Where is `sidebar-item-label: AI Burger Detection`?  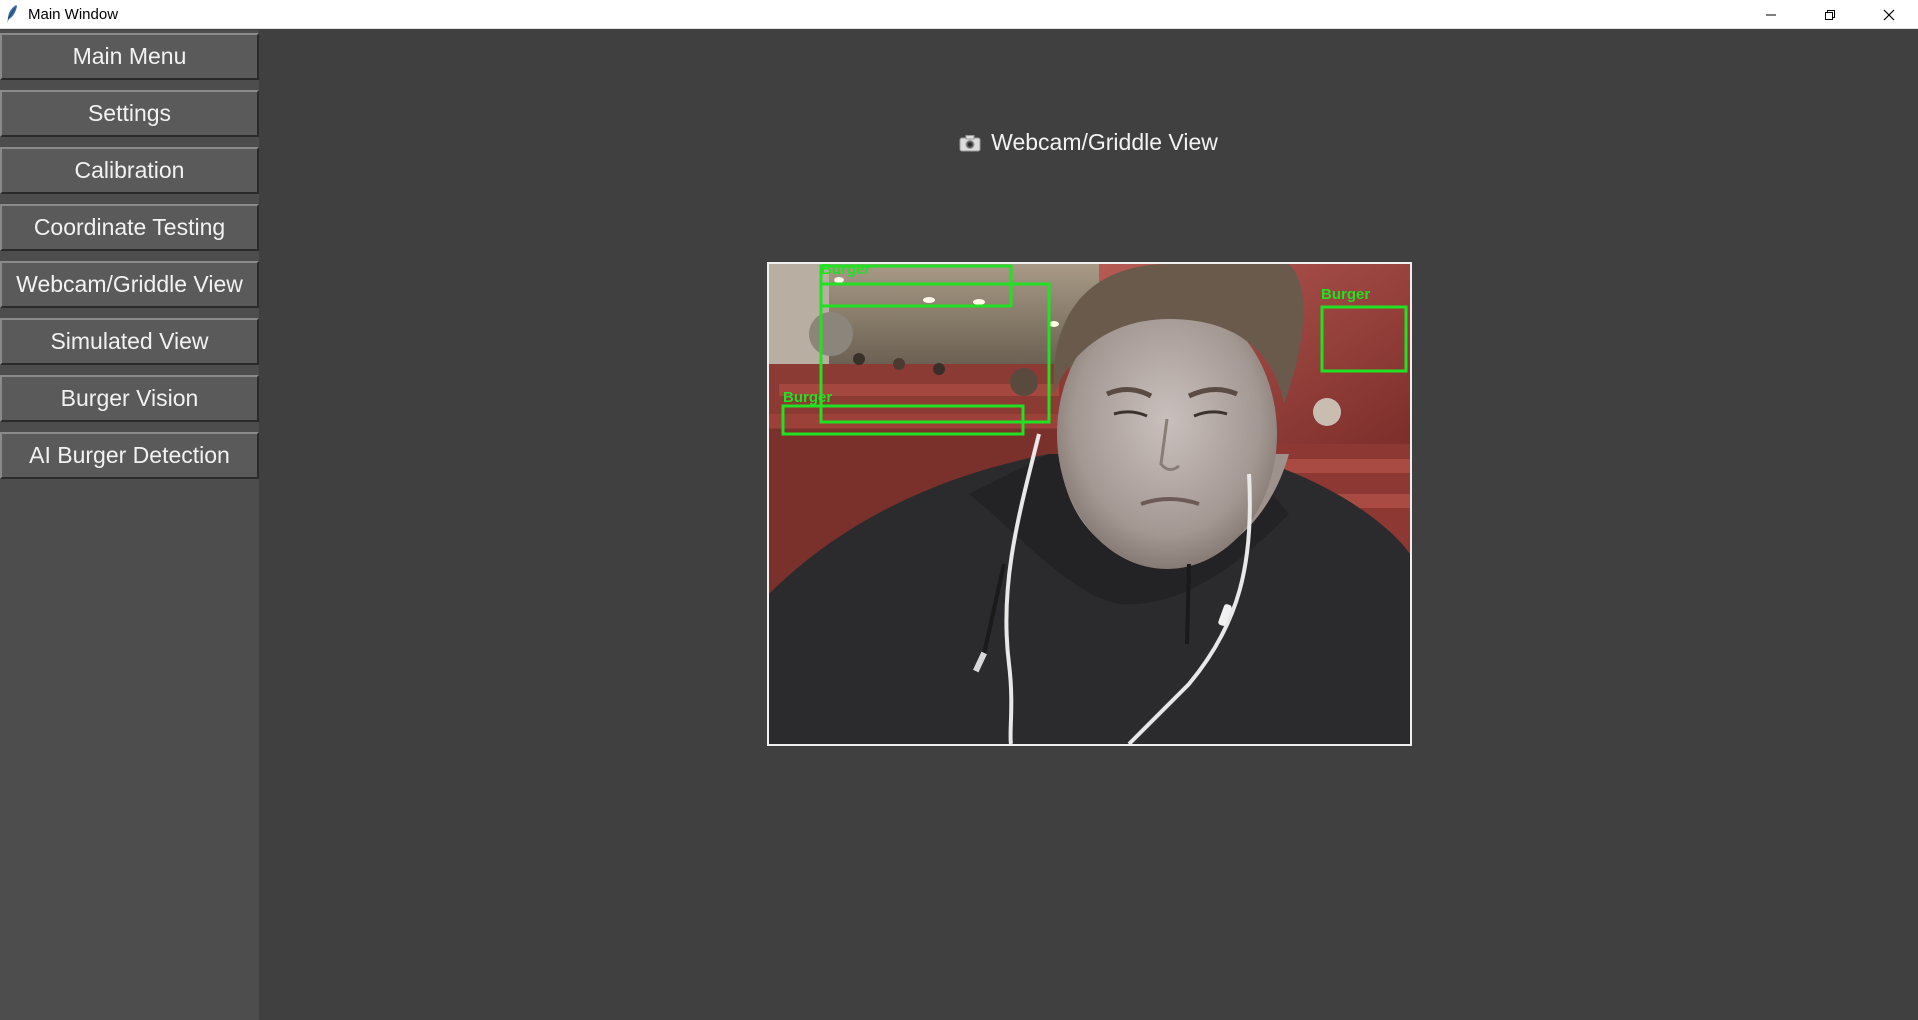
sidebar-item-label: AI Burger Detection is located at coordinates (129, 455).